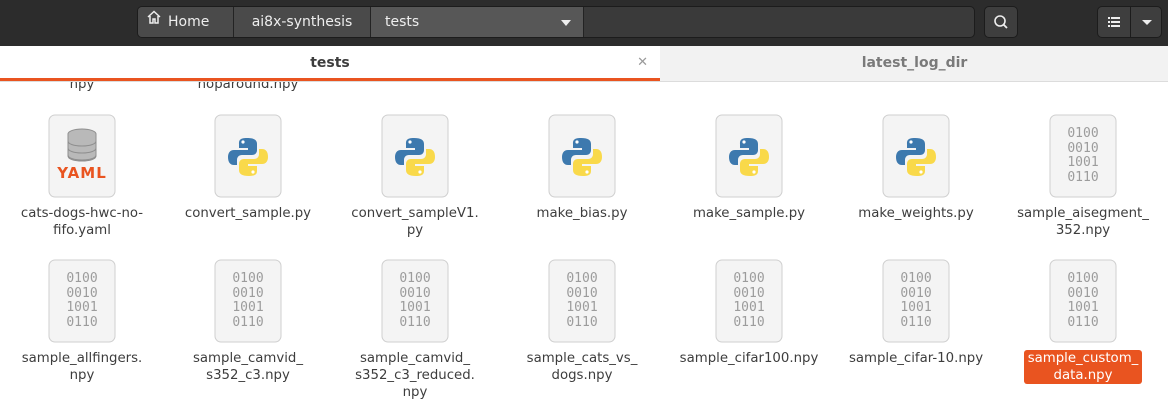 This screenshot has width=1168, height=406. Describe the element at coordinates (582, 213) in the screenshot. I see `file-name-label: make_bias.py` at that location.